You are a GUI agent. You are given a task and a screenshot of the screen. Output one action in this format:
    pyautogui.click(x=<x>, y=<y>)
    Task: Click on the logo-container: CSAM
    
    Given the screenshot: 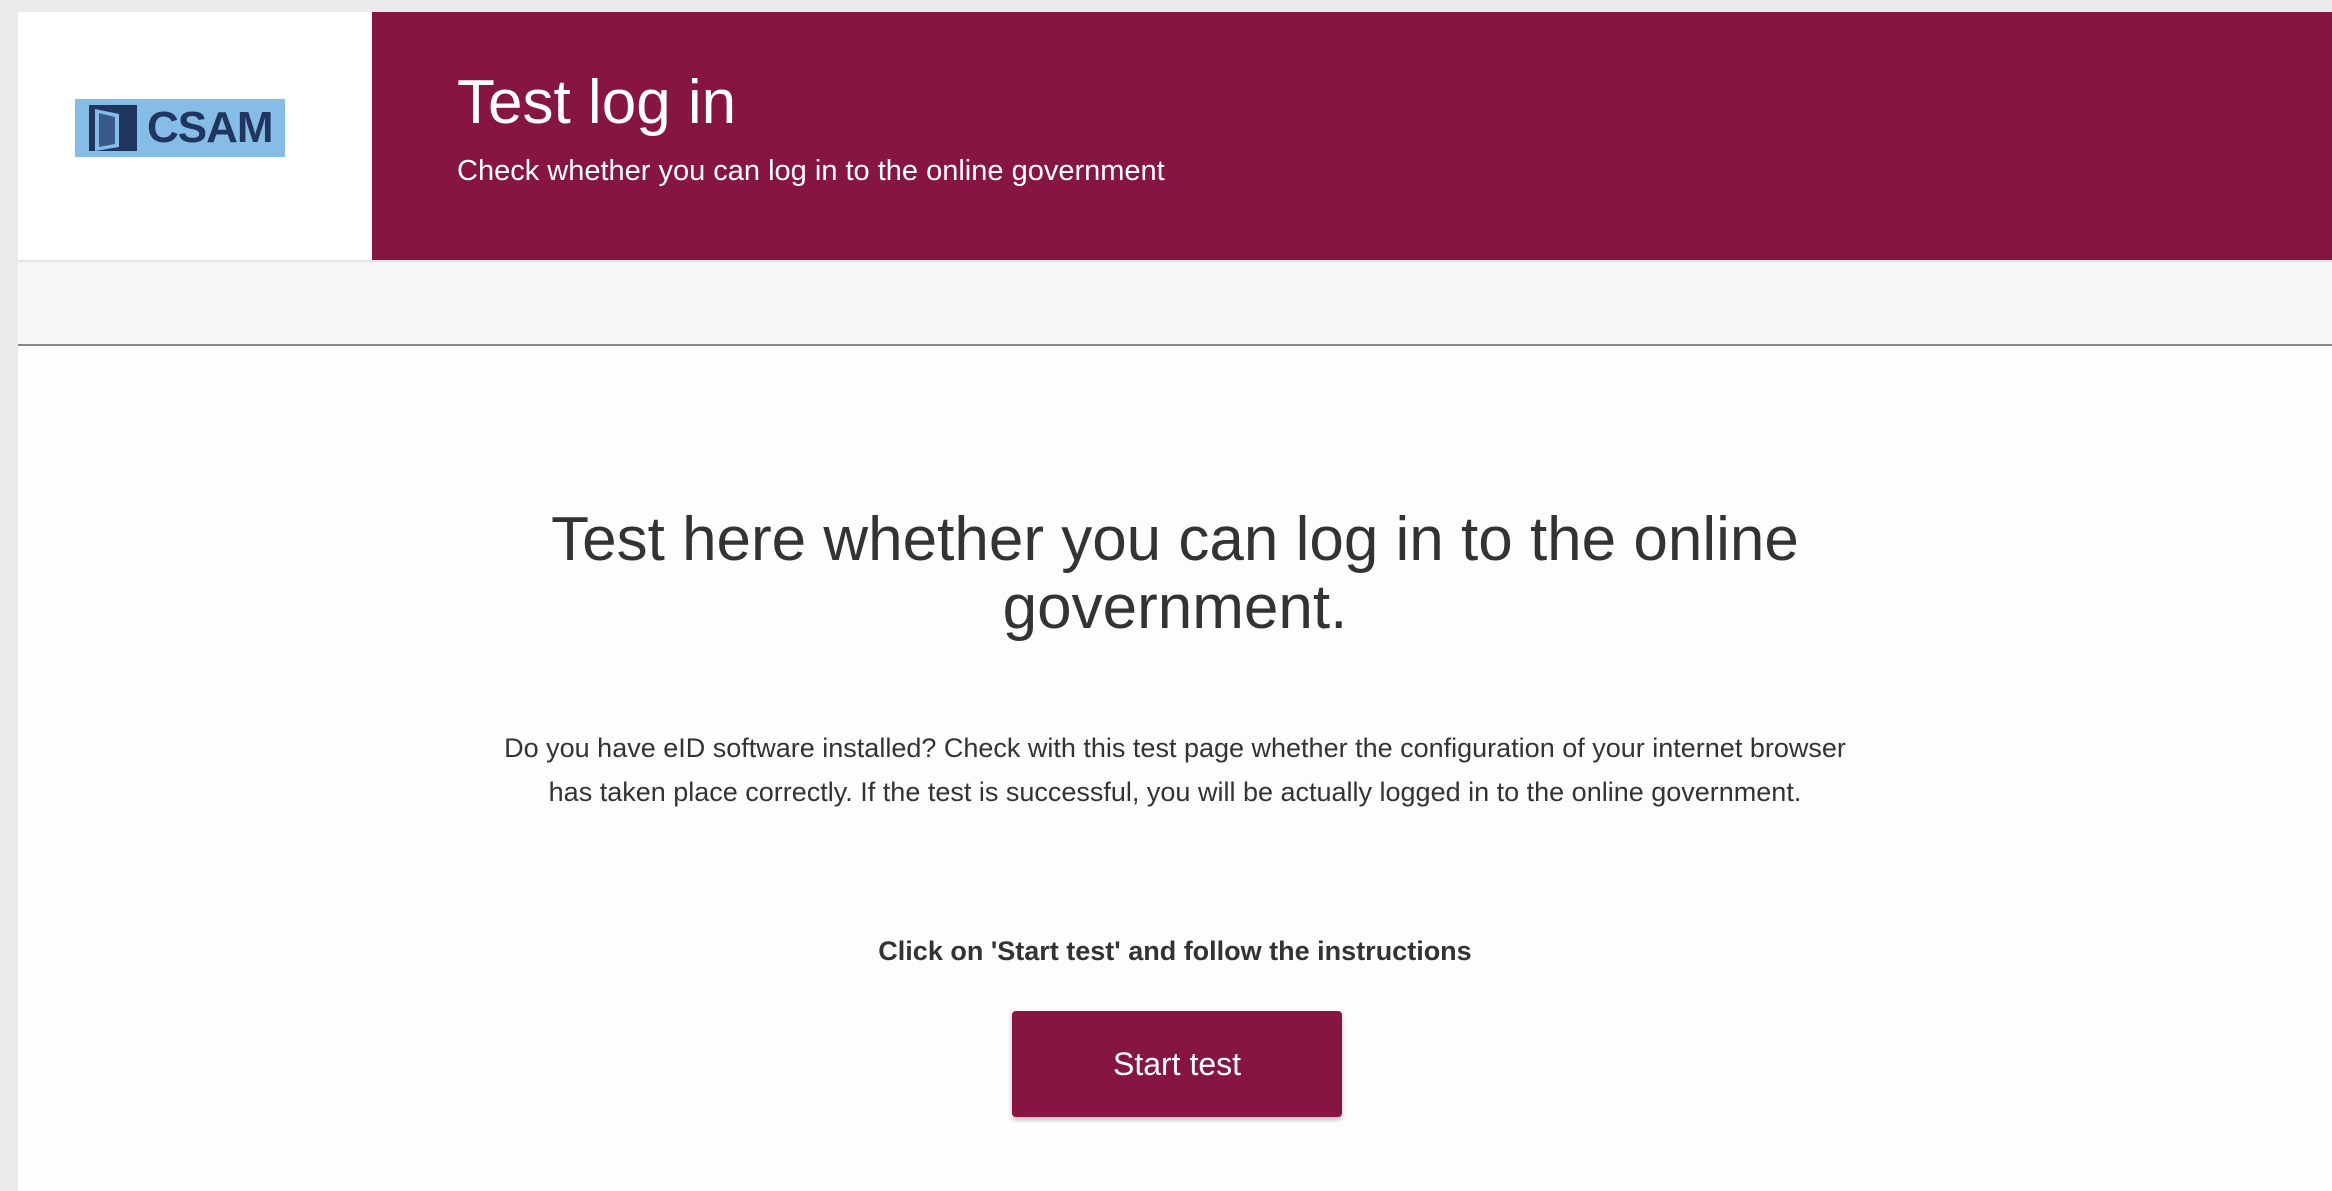 What is the action you would take?
    pyautogui.click(x=195, y=136)
    